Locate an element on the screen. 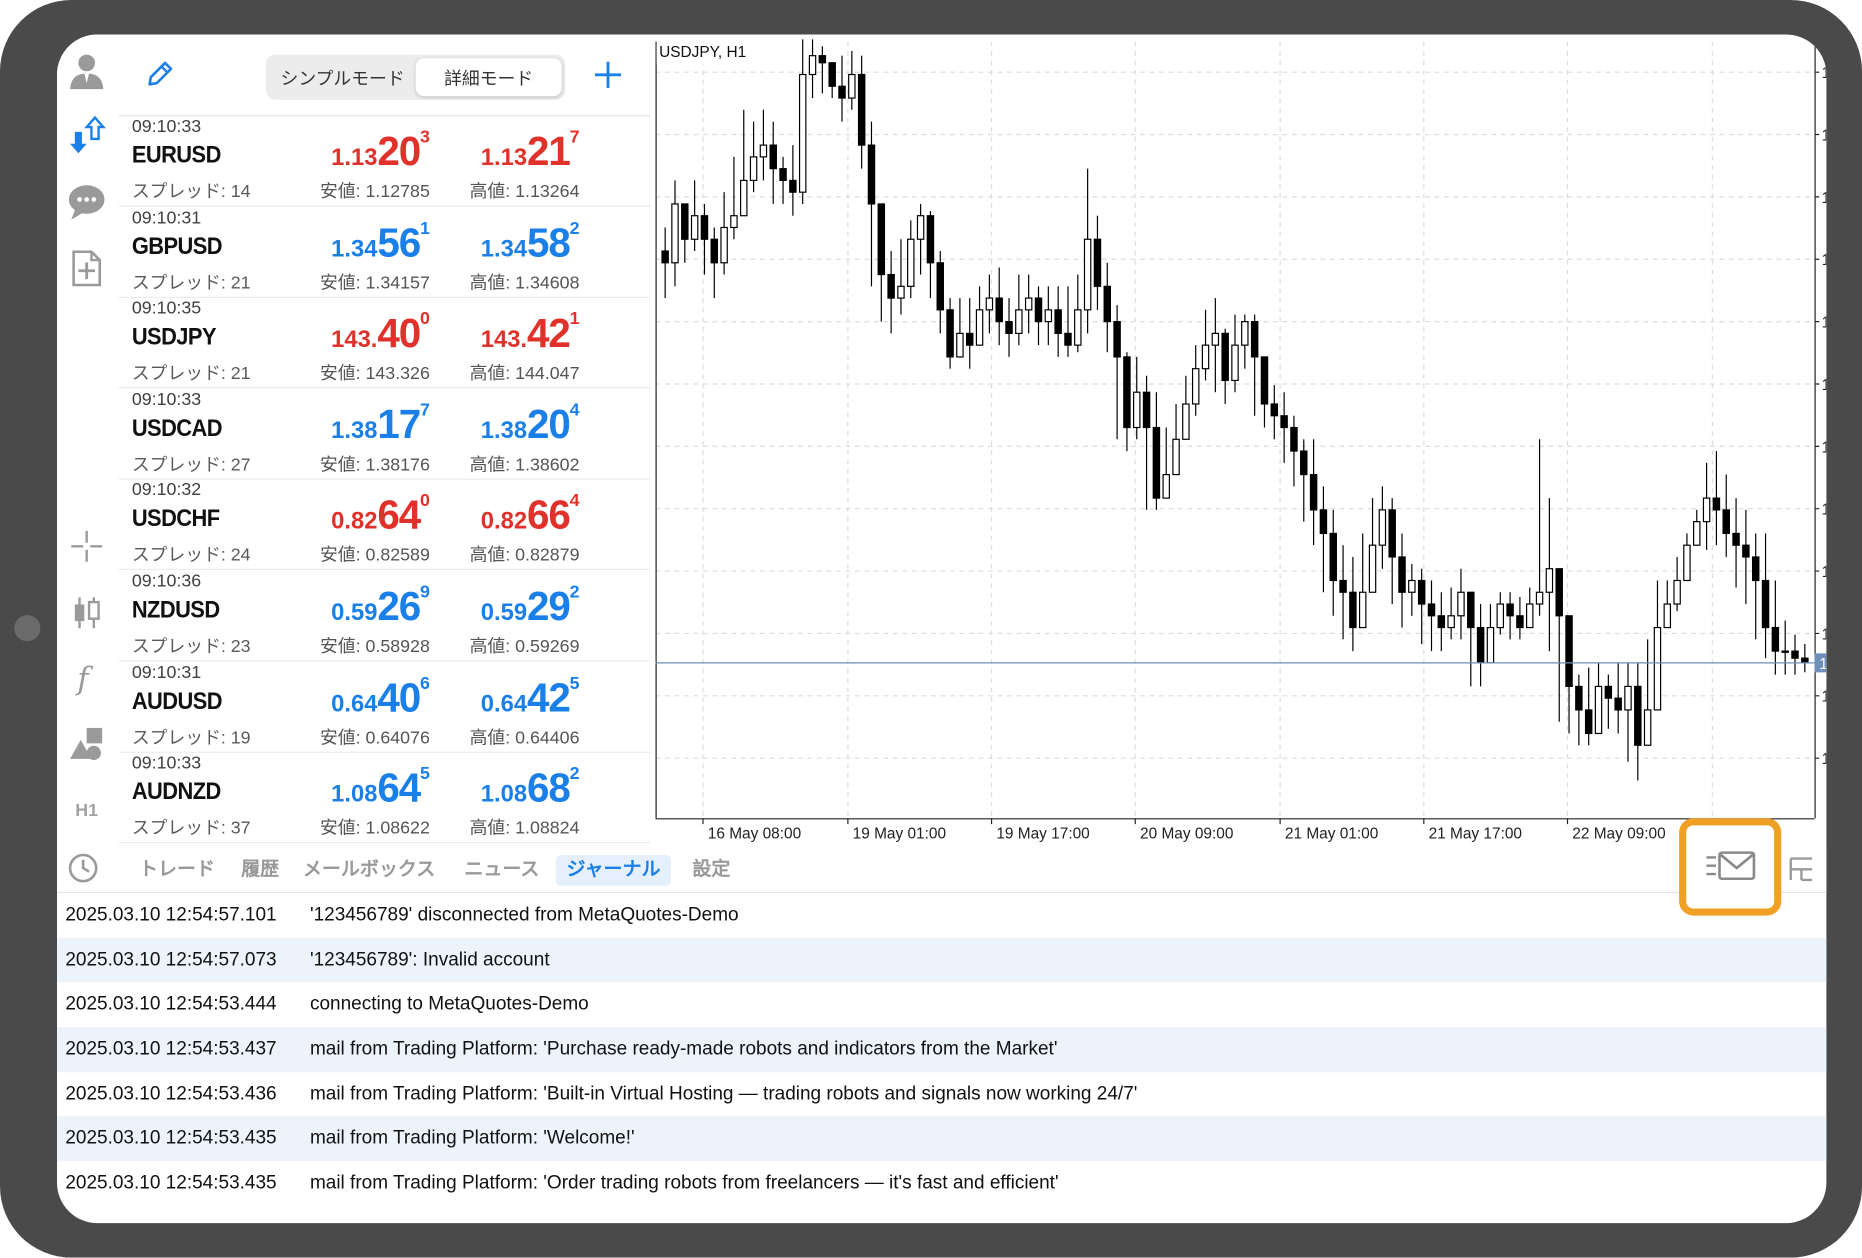  ask-price: 1.34582 is located at coordinates (490, 242).